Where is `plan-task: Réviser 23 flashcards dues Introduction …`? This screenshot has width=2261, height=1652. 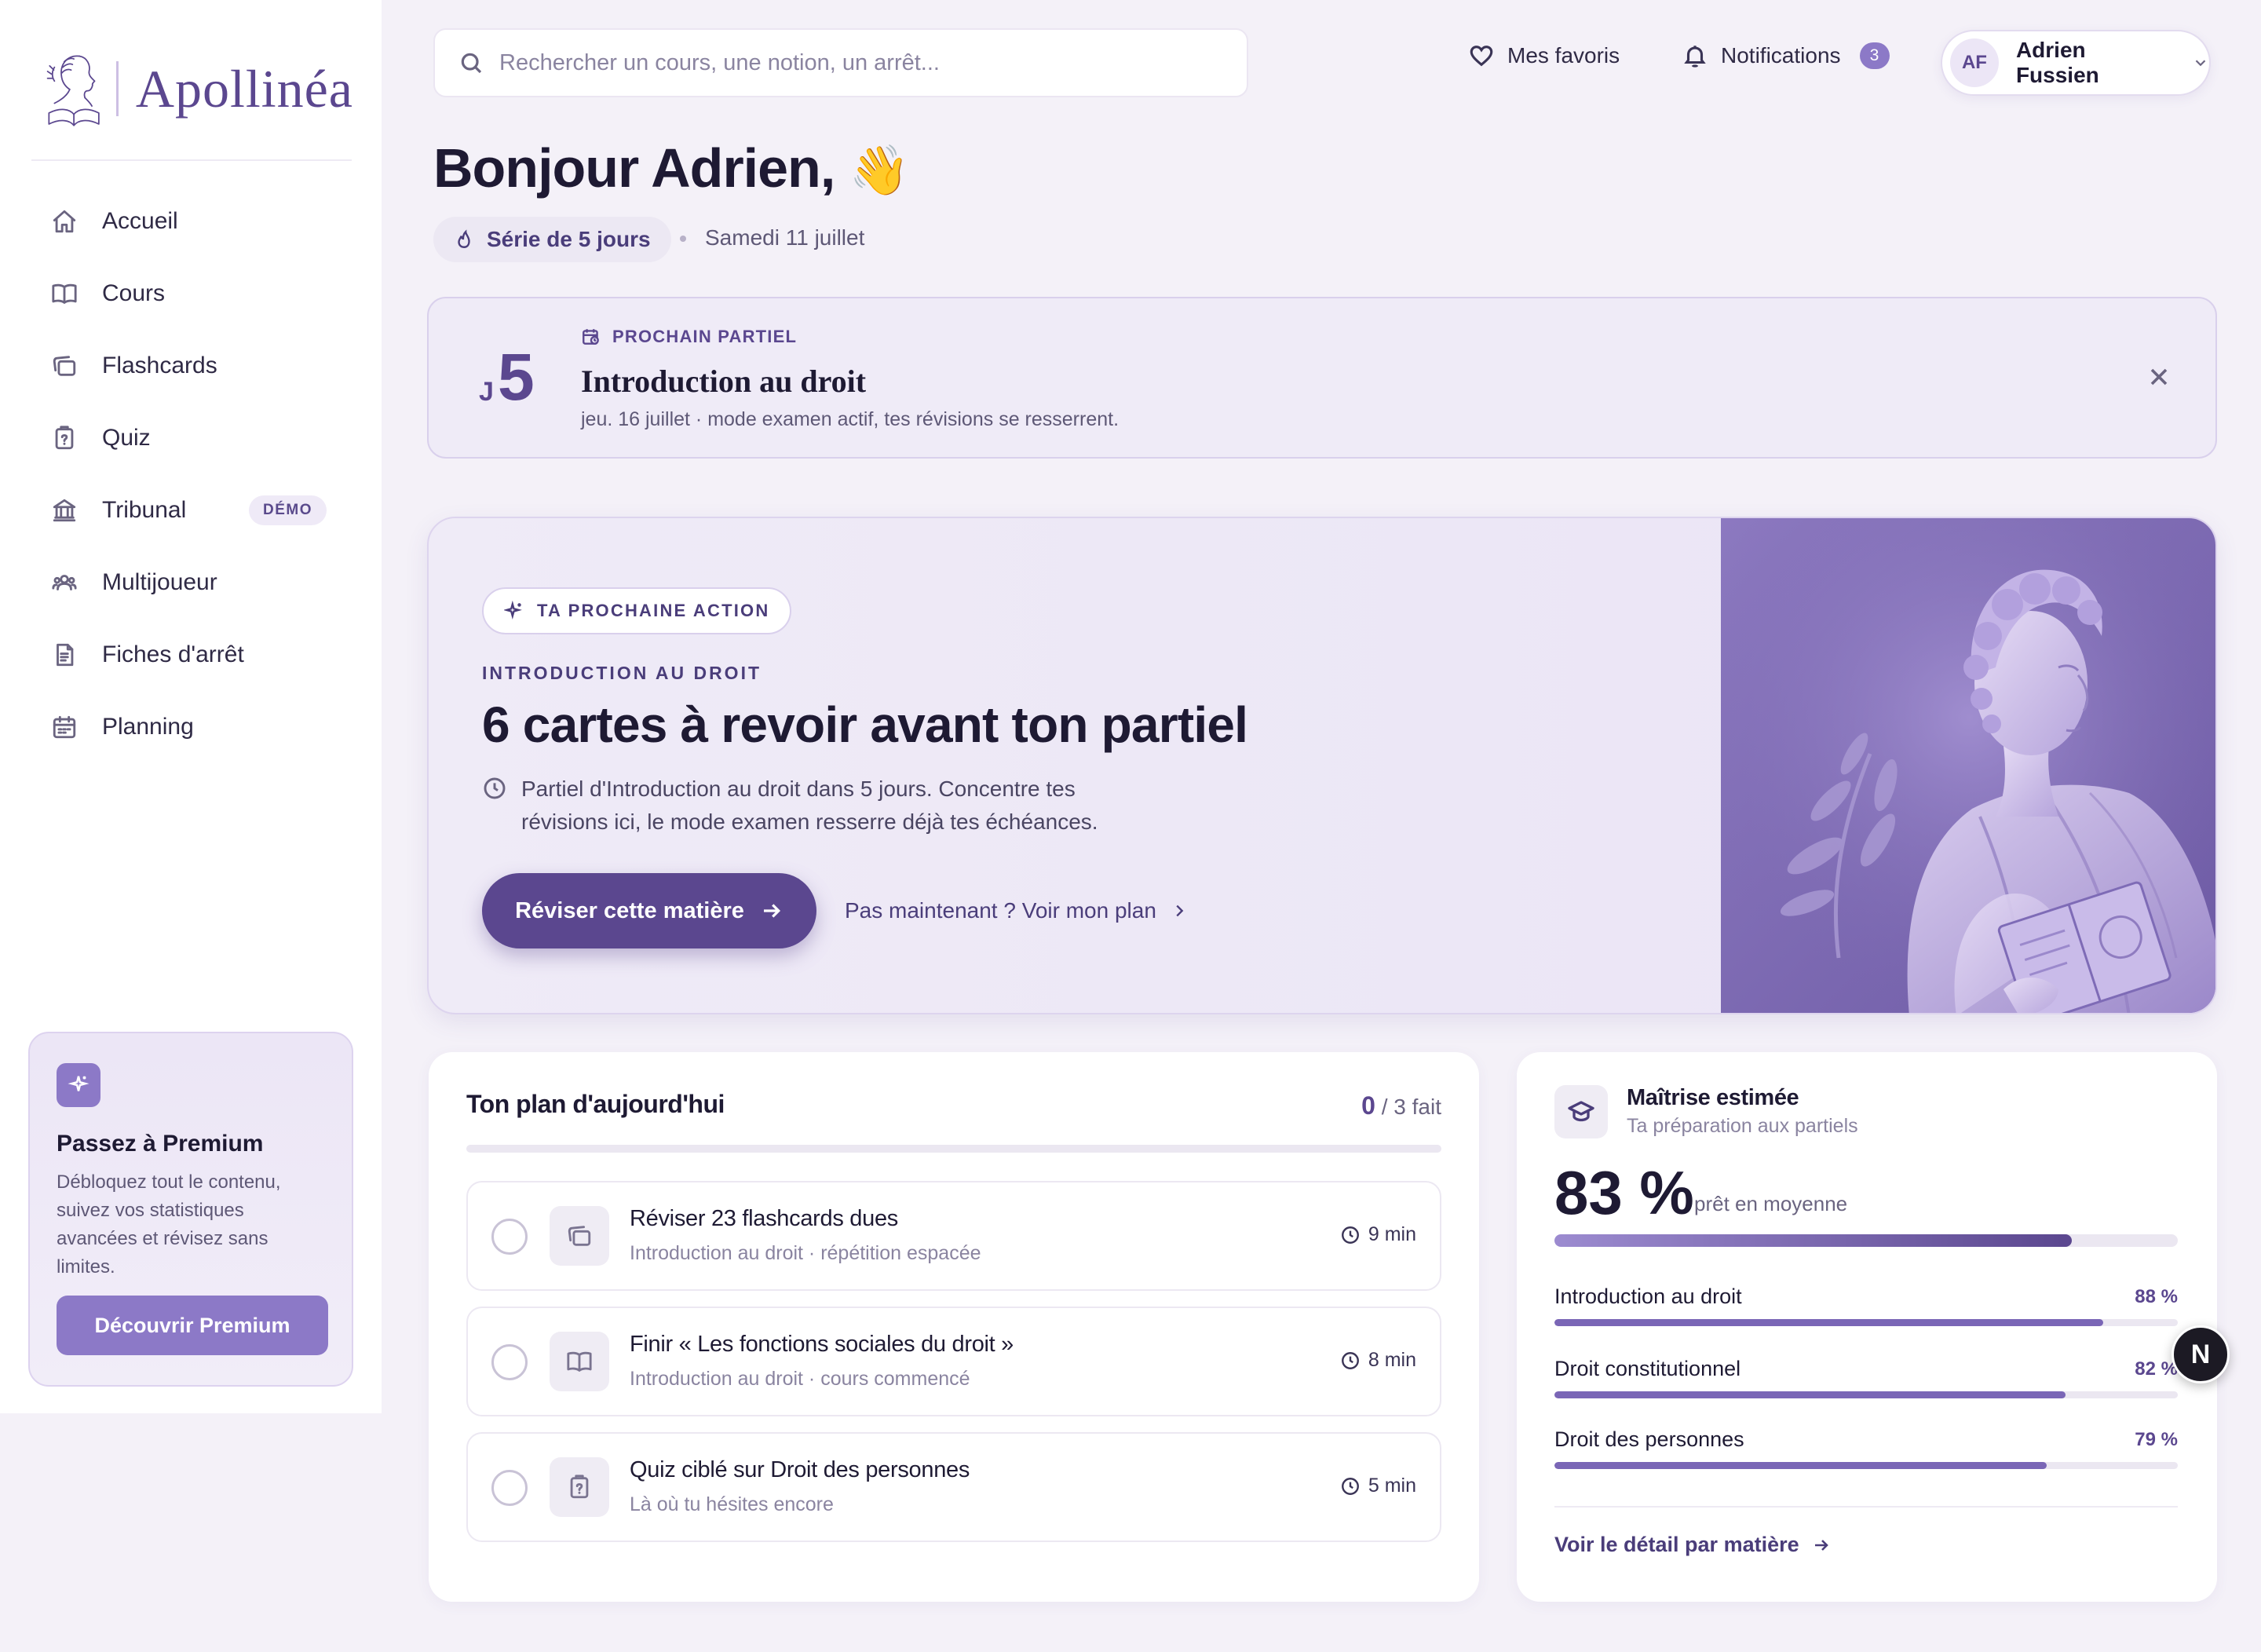 plan-task: Réviser 23 flashcards dues Introduction … is located at coordinates (953, 1236).